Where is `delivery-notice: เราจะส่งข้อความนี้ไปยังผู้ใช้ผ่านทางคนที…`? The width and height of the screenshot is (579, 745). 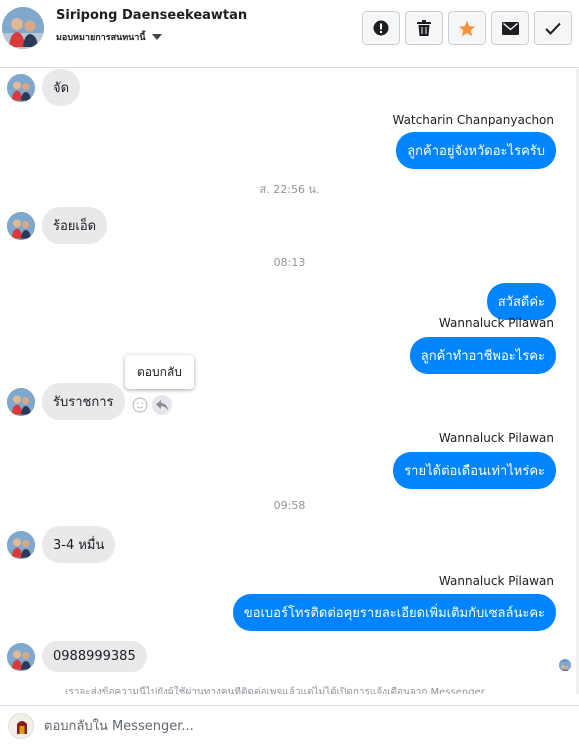 delivery-notice: เราจะส่งข้อความนี้ไปยังผู้ใช้ผ่านทางคนที… is located at coordinates (275, 690).